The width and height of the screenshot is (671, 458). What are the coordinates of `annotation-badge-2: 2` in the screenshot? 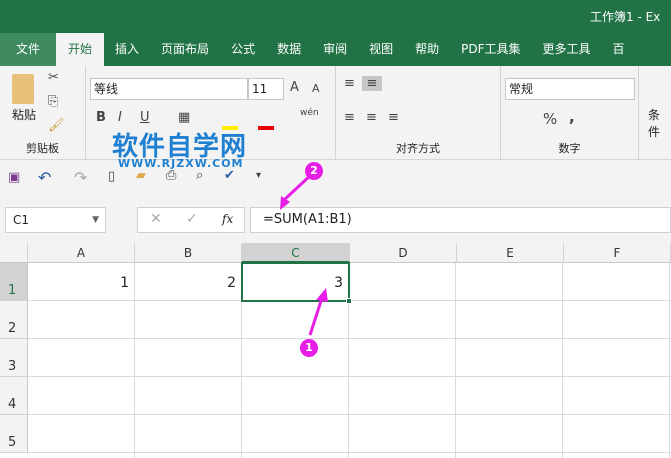 It's located at (314, 171).